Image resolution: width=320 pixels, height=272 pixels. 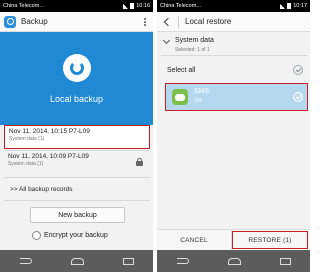 What do you see at coordinates (34, 21) in the screenshot?
I see `page-title: Backup` at bounding box center [34, 21].